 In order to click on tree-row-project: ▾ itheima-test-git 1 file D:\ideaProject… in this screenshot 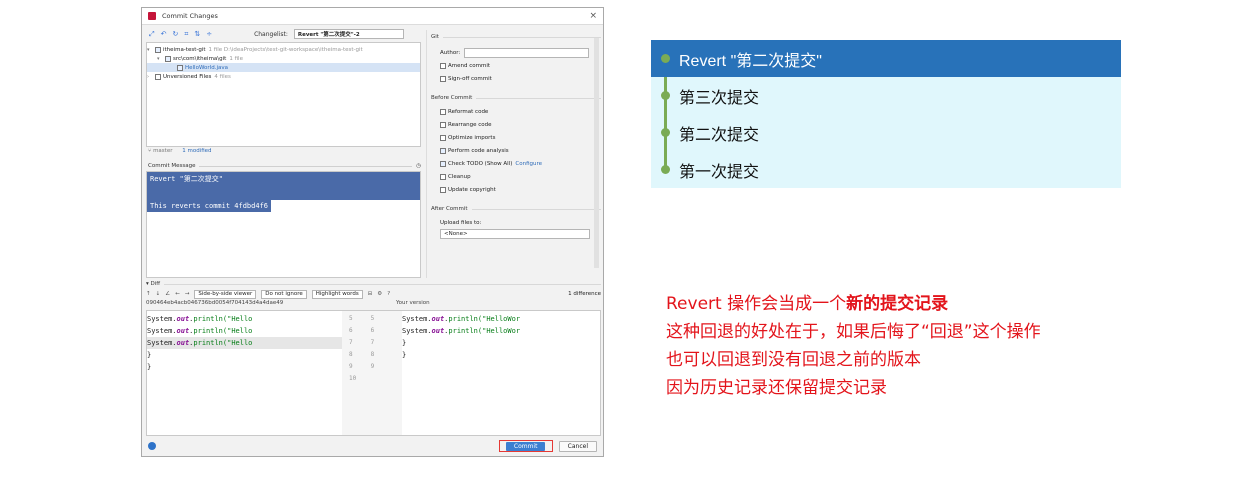, I will do `click(283, 49)`.